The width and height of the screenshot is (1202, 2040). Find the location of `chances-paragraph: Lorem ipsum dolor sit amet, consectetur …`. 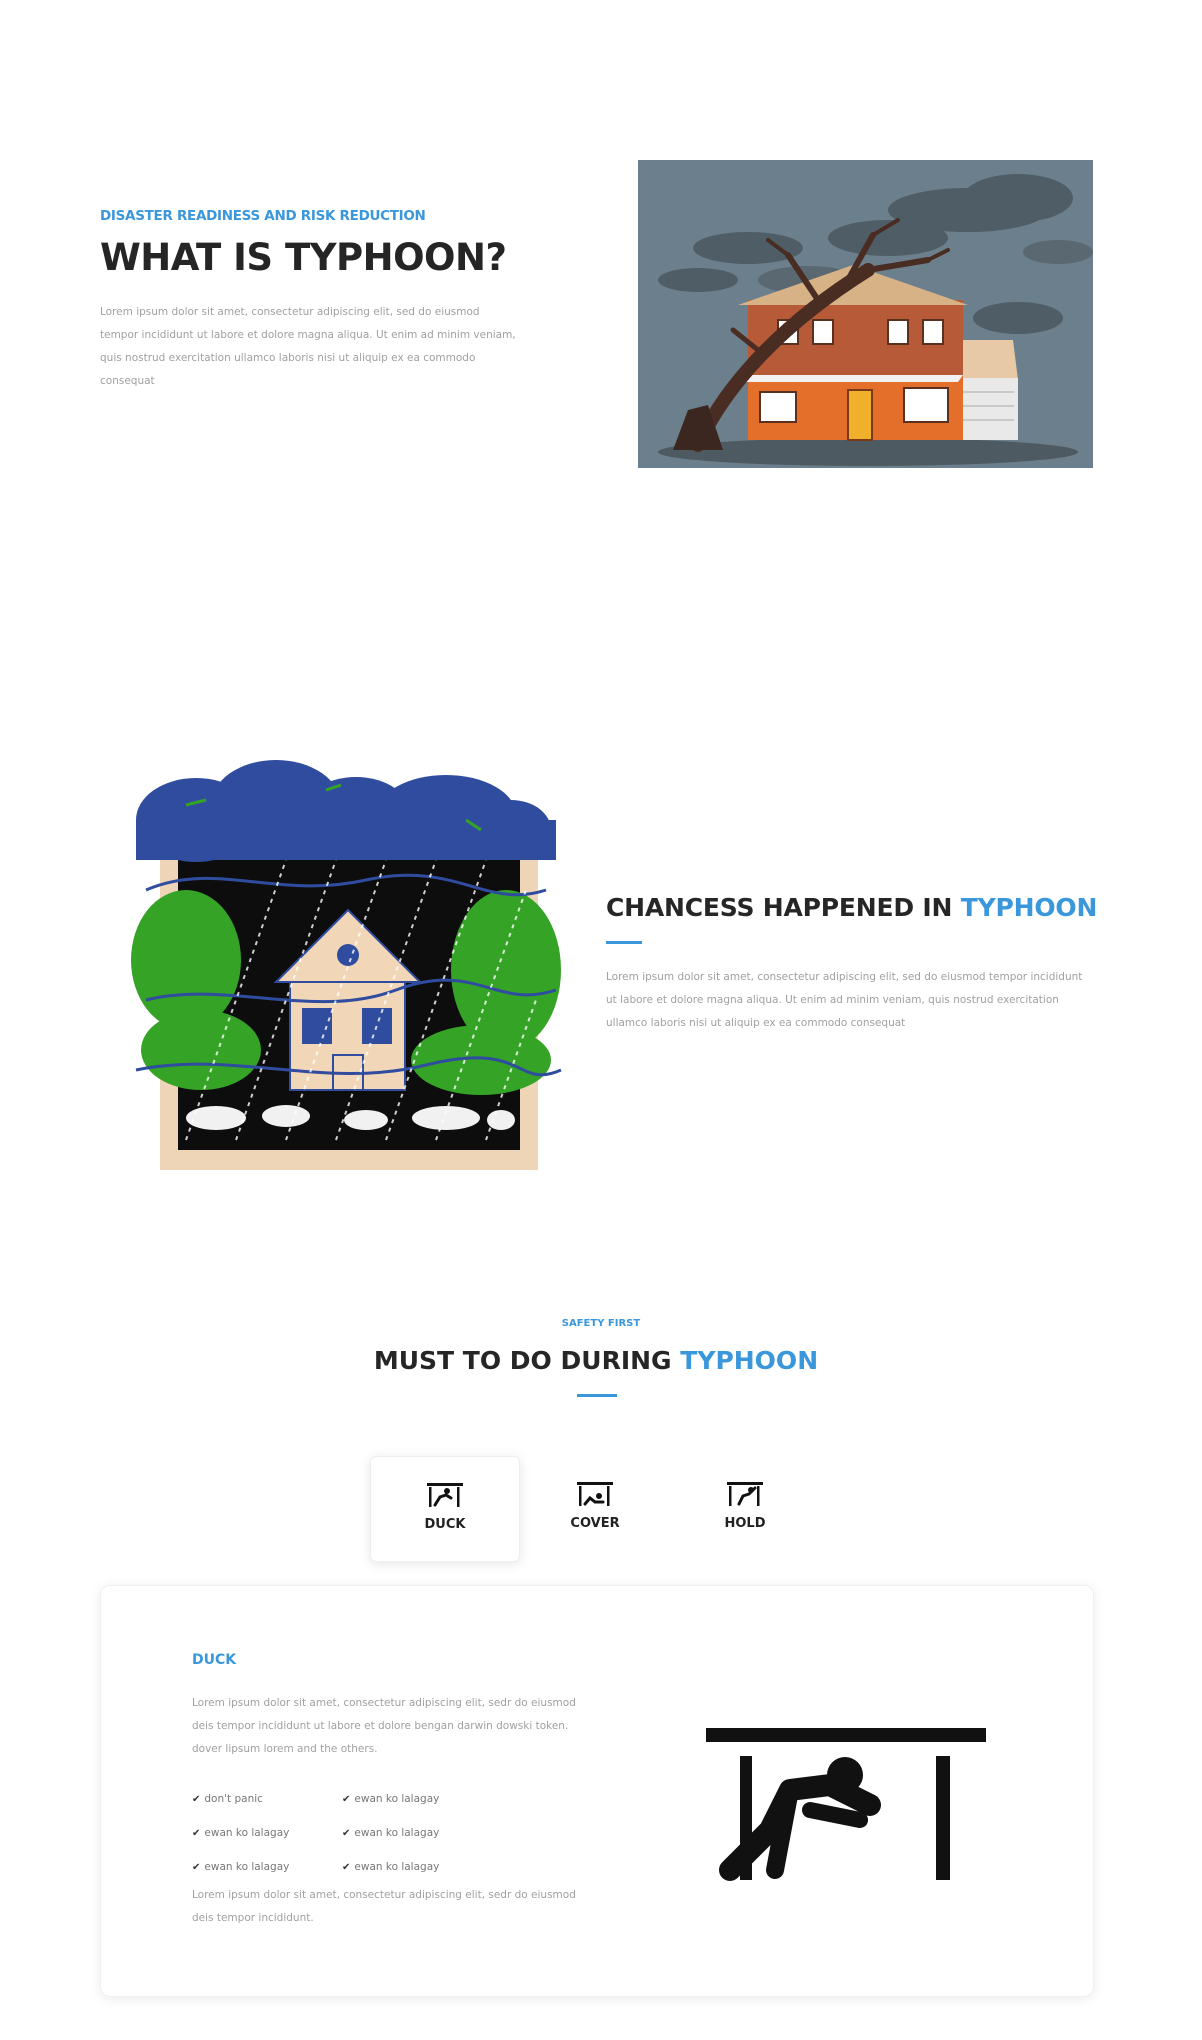

chances-paragraph: Lorem ipsum dolor sit amet, consectetur … is located at coordinates (844, 1000).